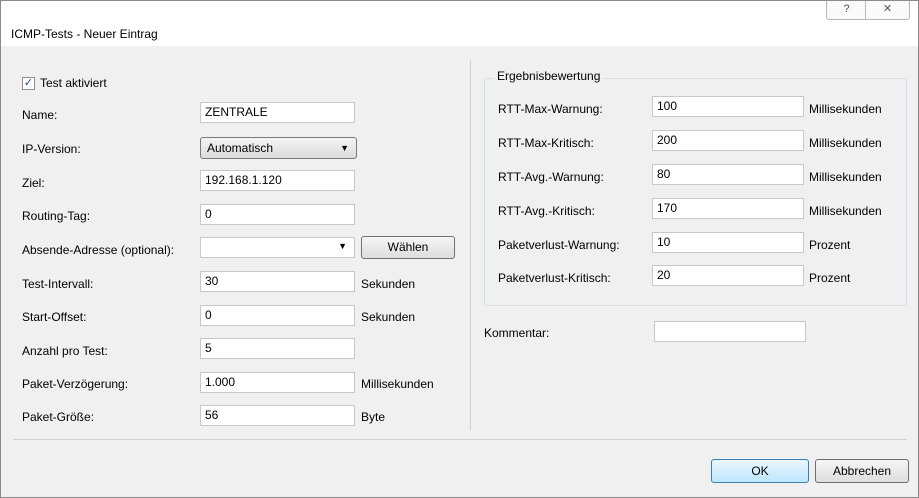 This screenshot has width=919, height=498. I want to click on count-per-test-label: Anzahl pro Test:, so click(65, 351).